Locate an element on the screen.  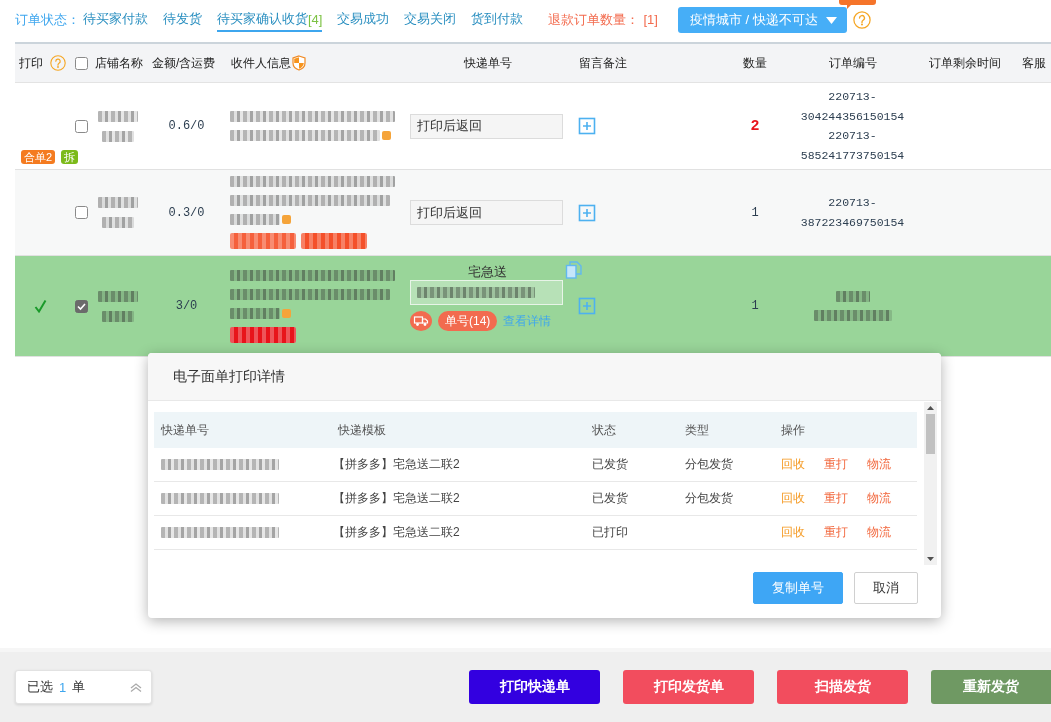
amount: 0.6/0 is located at coordinates (186, 126).